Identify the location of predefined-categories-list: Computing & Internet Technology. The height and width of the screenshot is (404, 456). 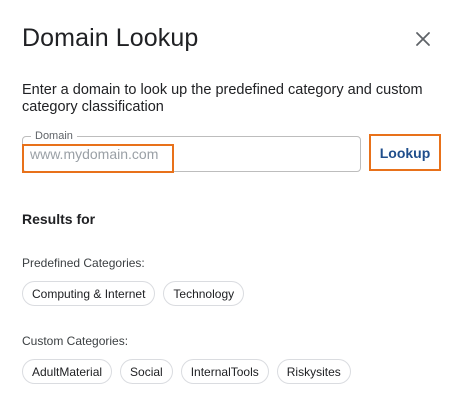
(133, 293).